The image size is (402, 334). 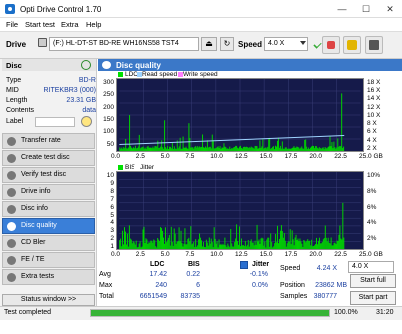 What do you see at coordinates (44, 174) in the screenshot?
I see `nav-label: Verify test disc` at bounding box center [44, 174].